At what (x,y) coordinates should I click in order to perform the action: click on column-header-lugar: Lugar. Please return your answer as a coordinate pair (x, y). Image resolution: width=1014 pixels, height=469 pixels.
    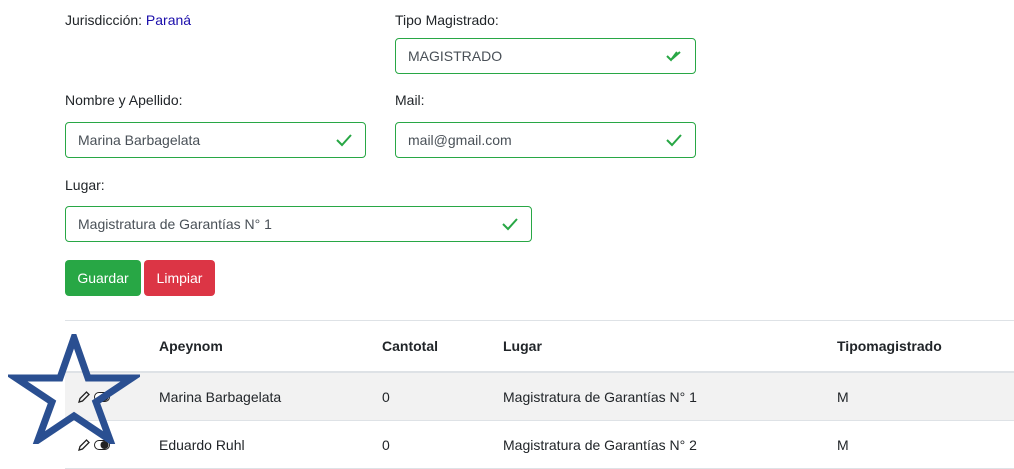
    Looking at the image, I should click on (670, 346).